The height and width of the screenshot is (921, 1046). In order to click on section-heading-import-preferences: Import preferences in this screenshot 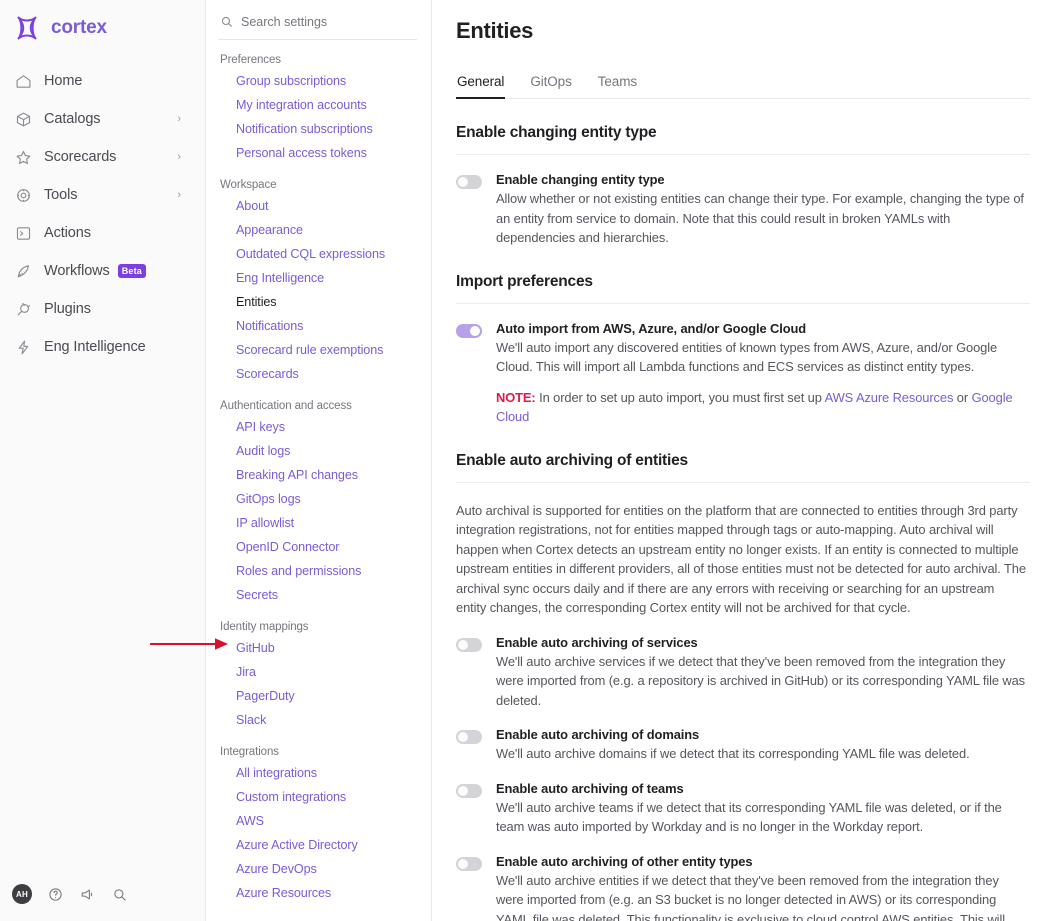, I will do `click(524, 281)`.